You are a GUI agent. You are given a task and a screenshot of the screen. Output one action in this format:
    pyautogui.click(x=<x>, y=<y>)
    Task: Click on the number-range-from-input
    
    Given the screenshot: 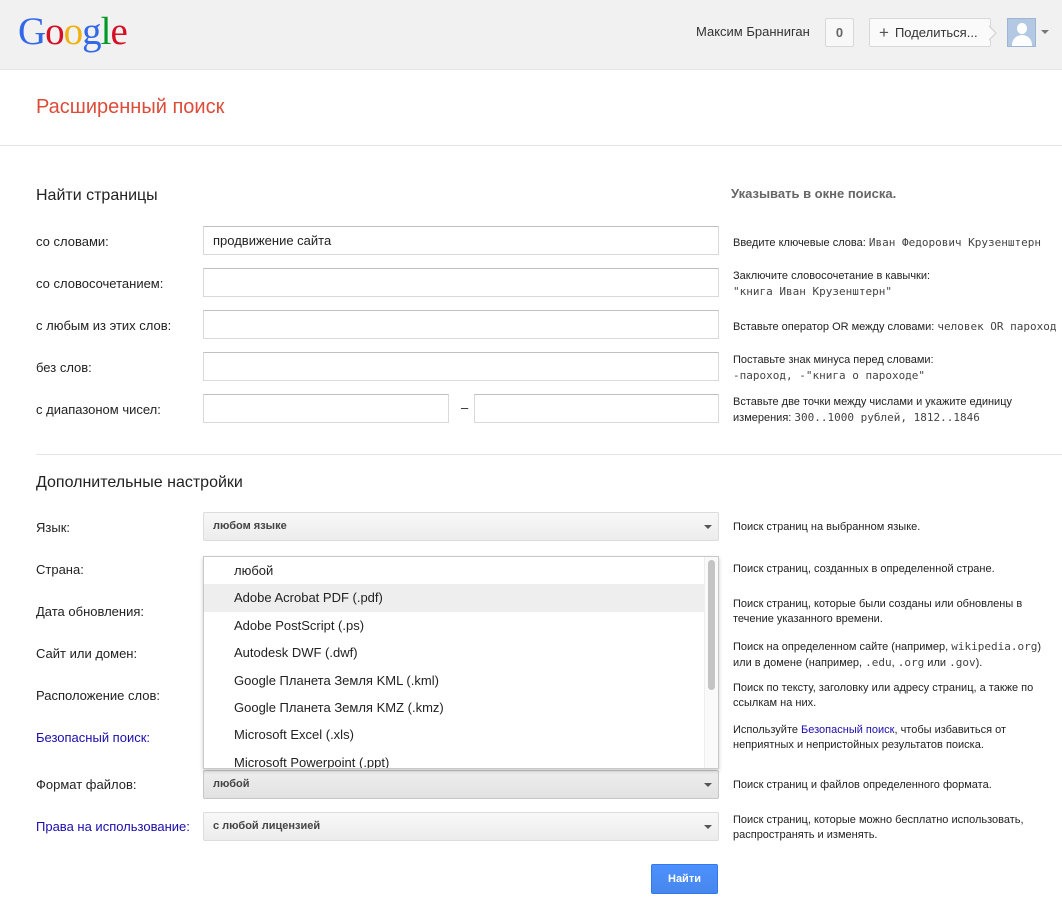 What is the action you would take?
    pyautogui.click(x=326, y=408)
    